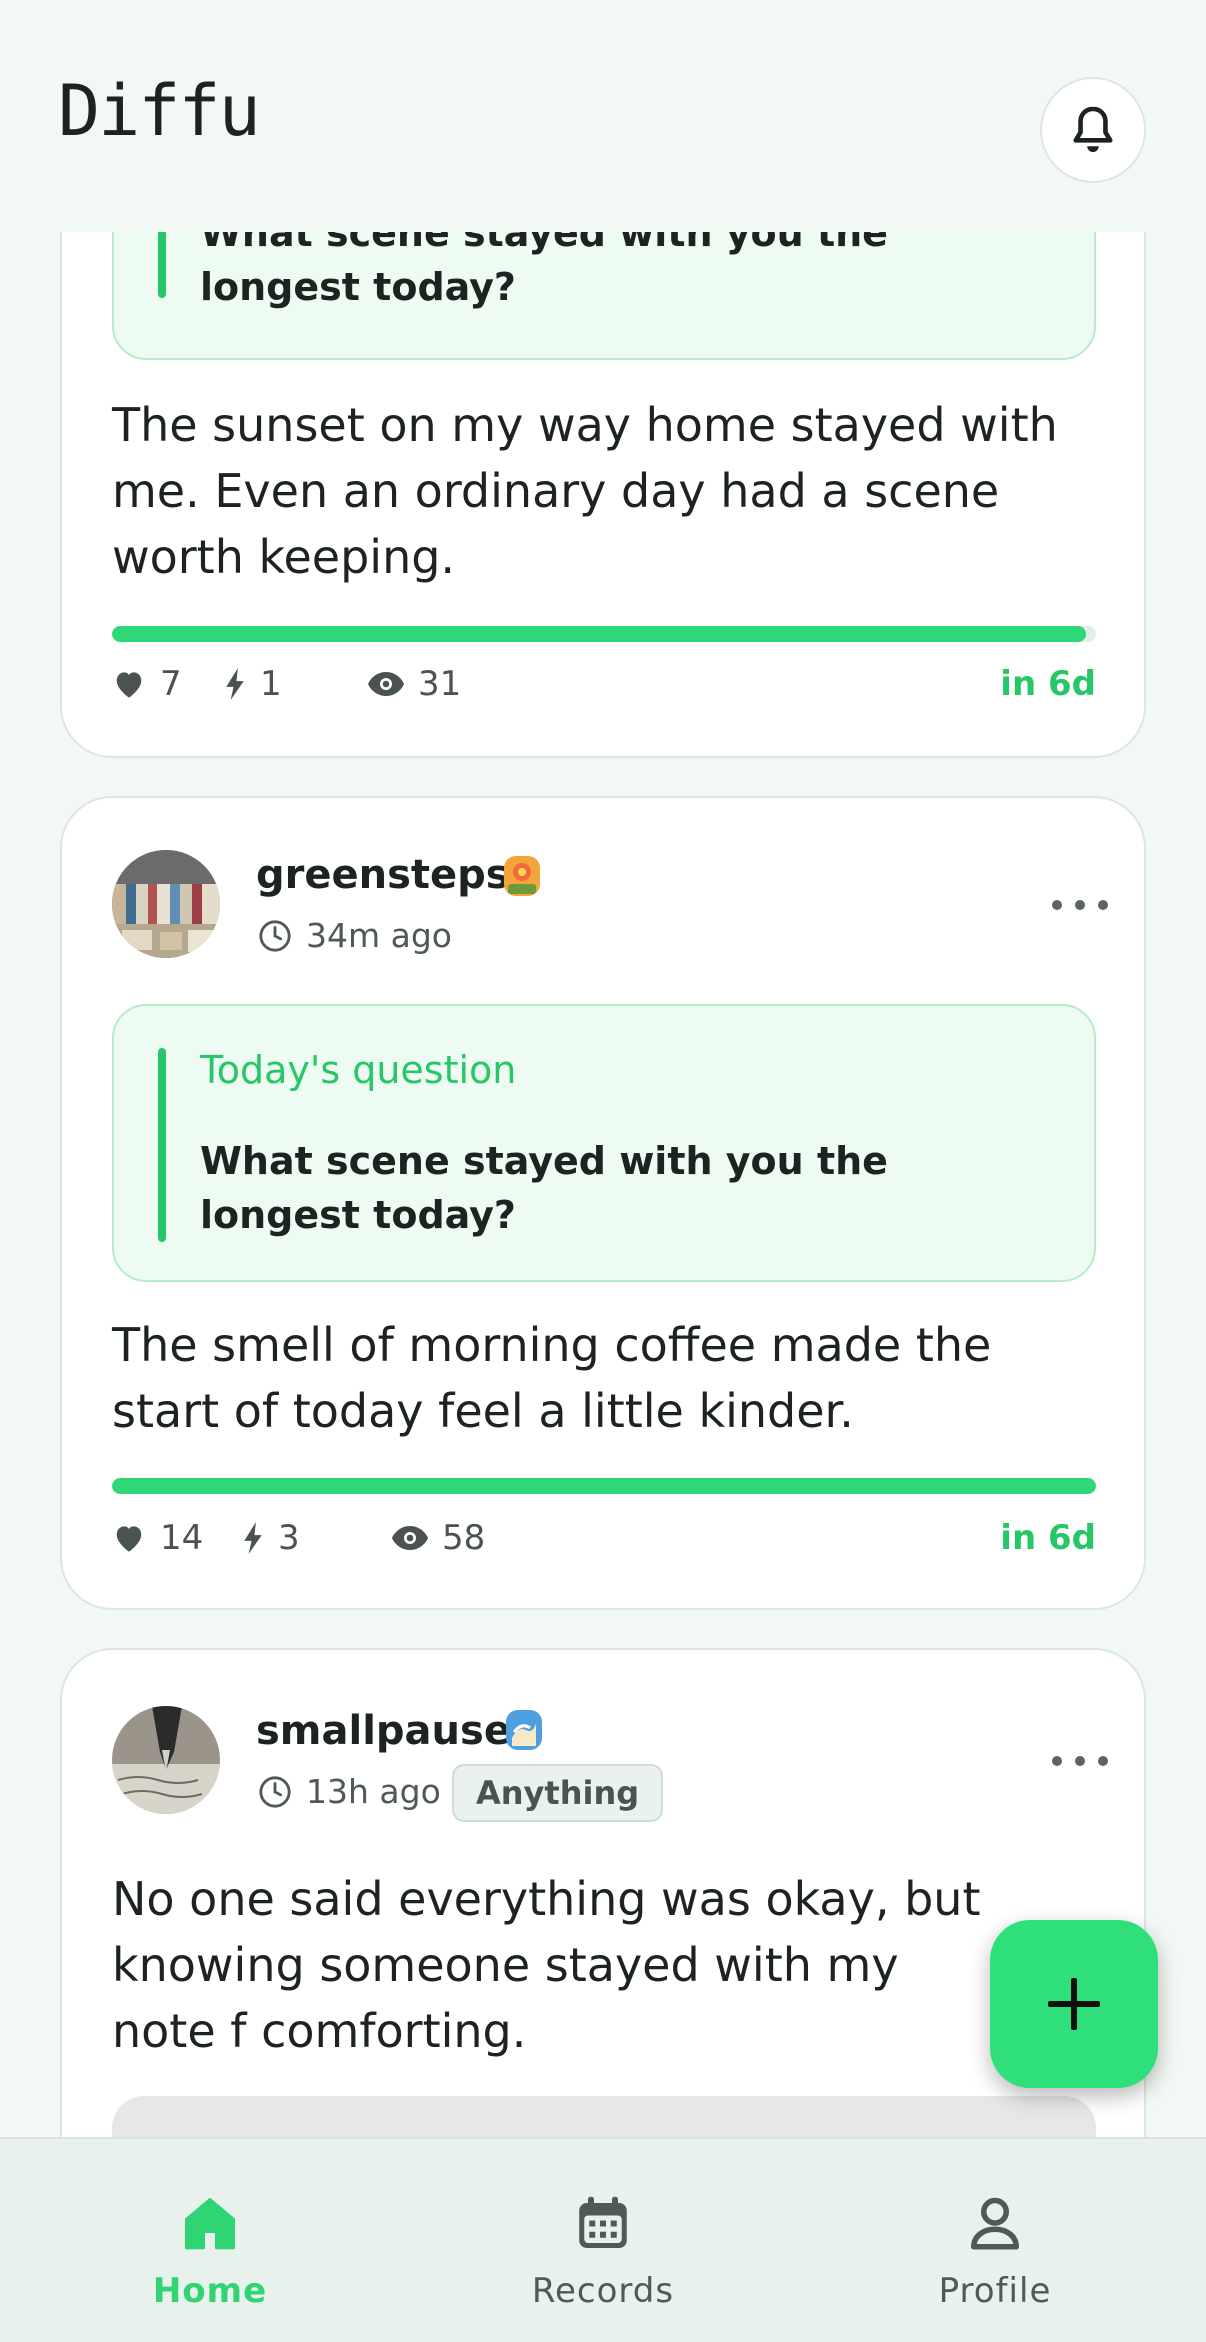 The image size is (1206, 2342). I want to click on nav-records-label: Records, so click(603, 2291).